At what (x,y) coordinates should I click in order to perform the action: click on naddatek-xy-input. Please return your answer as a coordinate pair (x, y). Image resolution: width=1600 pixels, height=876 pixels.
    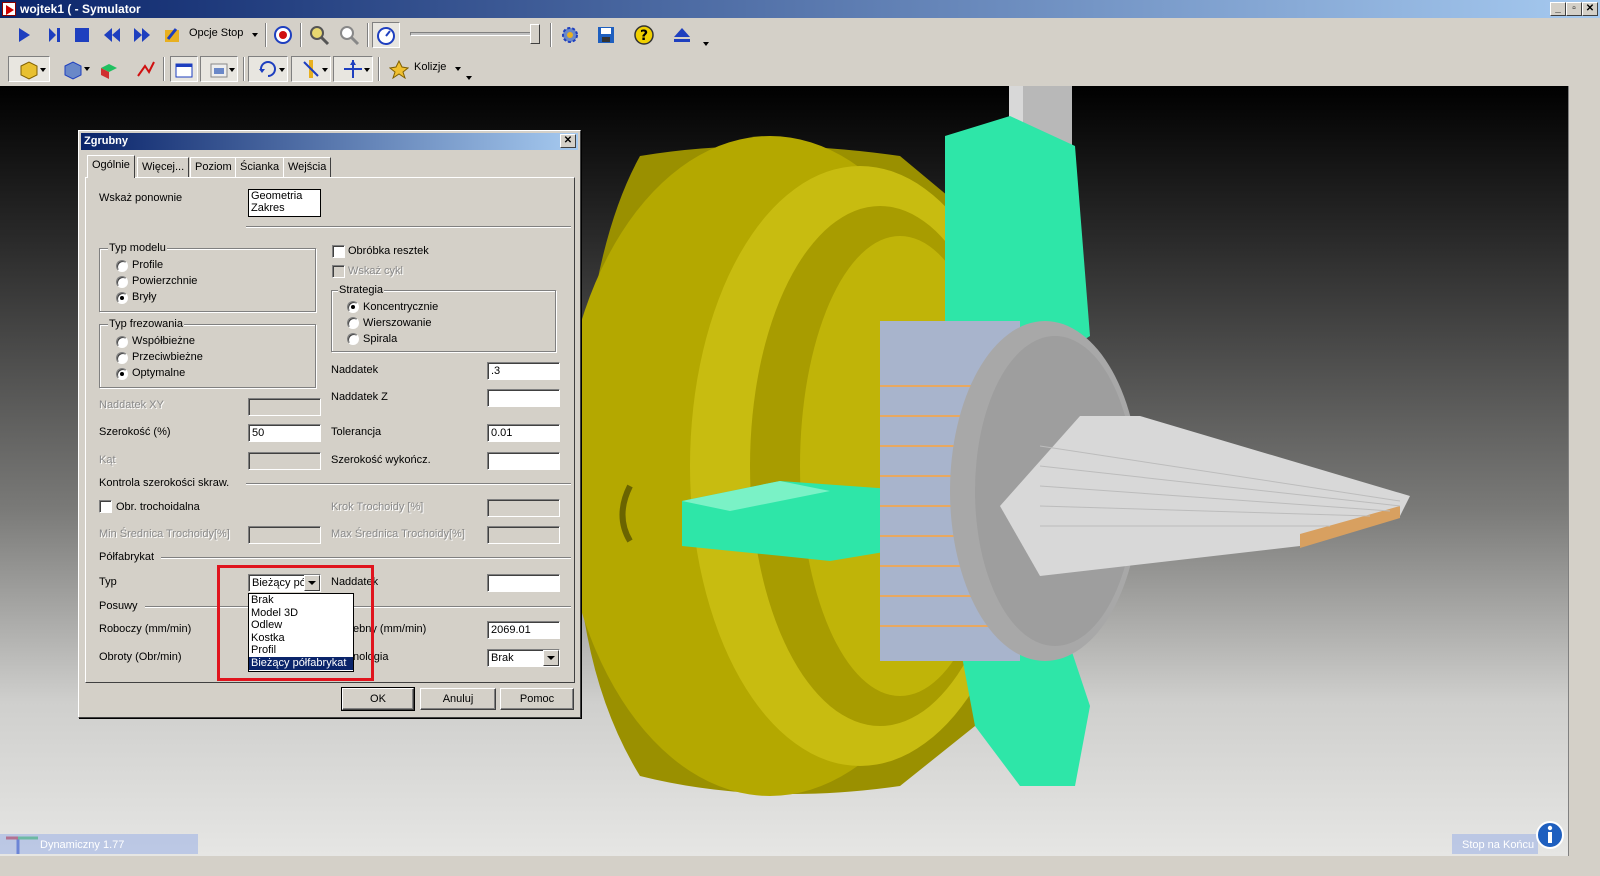
    Looking at the image, I should click on (284, 407).